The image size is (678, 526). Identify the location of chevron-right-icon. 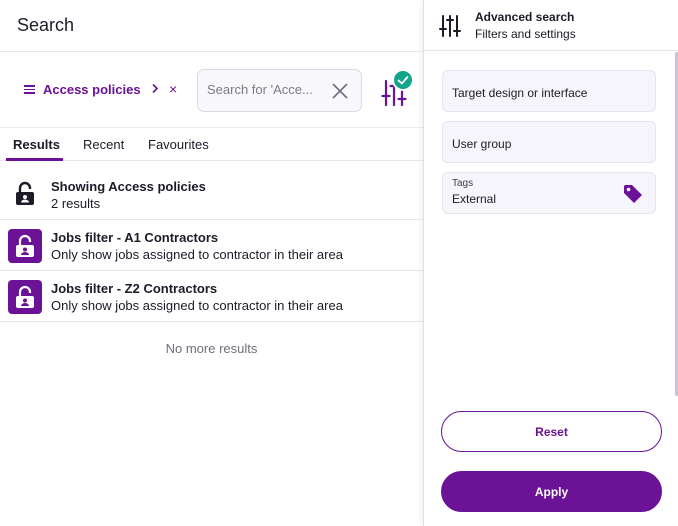
(155, 89).